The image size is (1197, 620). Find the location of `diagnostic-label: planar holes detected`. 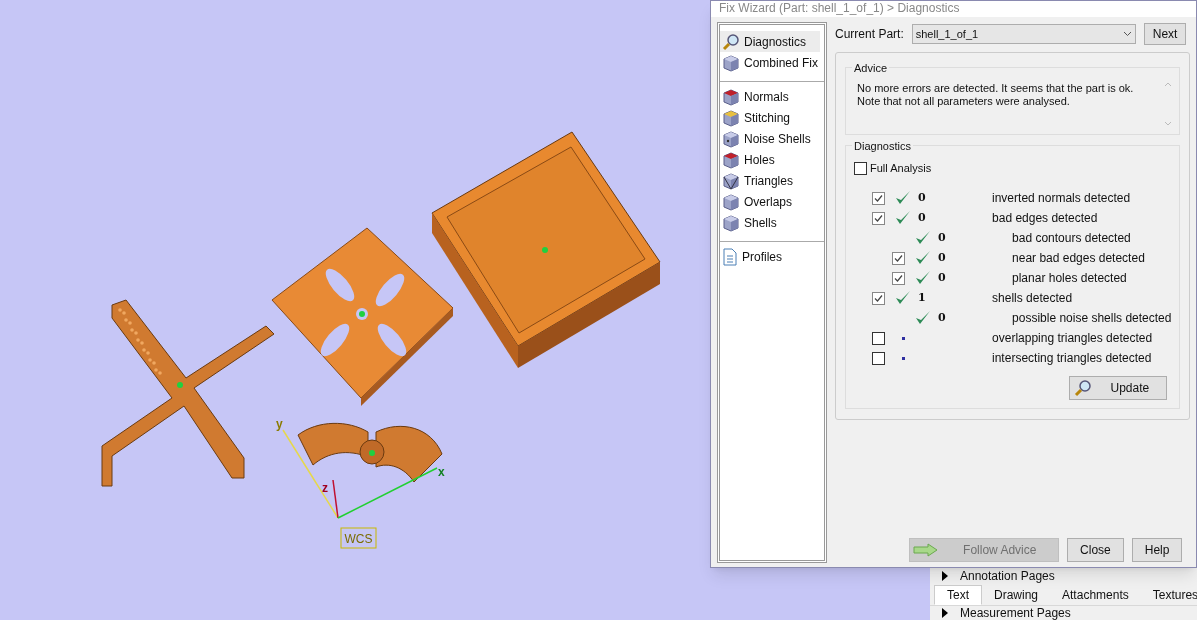

diagnostic-label: planar holes detected is located at coordinates (1069, 278).